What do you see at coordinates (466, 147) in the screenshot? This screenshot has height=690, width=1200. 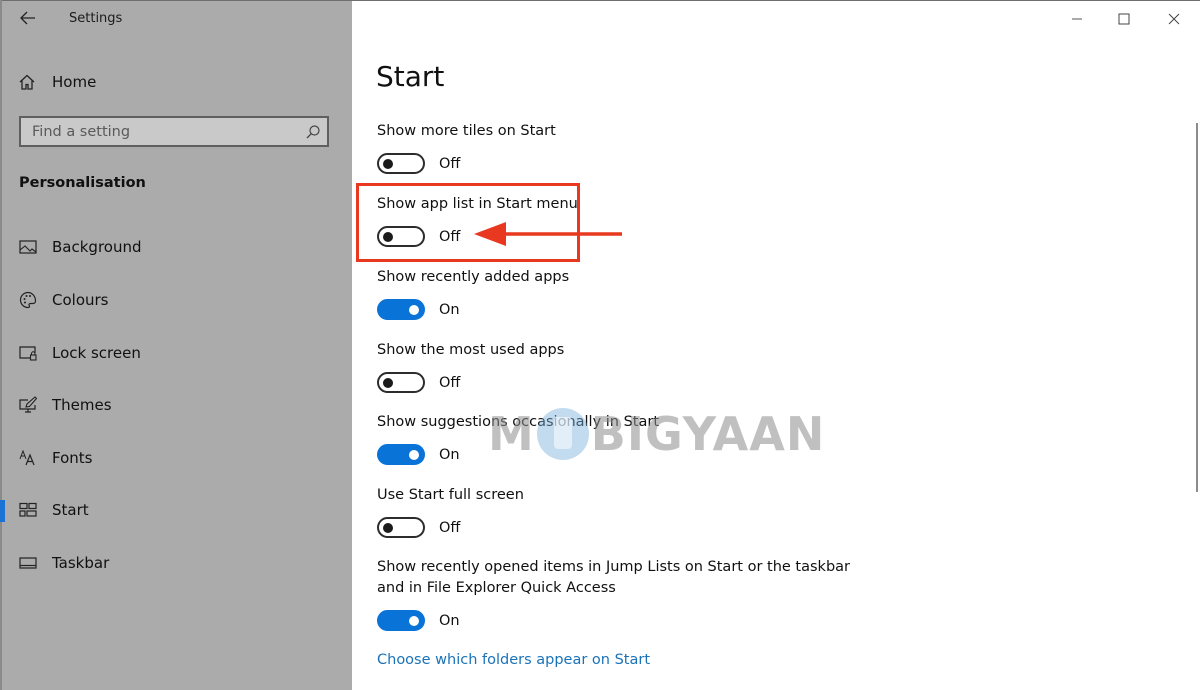 I see `setting-show-more-tiles: Show more tiles on Start Off` at bounding box center [466, 147].